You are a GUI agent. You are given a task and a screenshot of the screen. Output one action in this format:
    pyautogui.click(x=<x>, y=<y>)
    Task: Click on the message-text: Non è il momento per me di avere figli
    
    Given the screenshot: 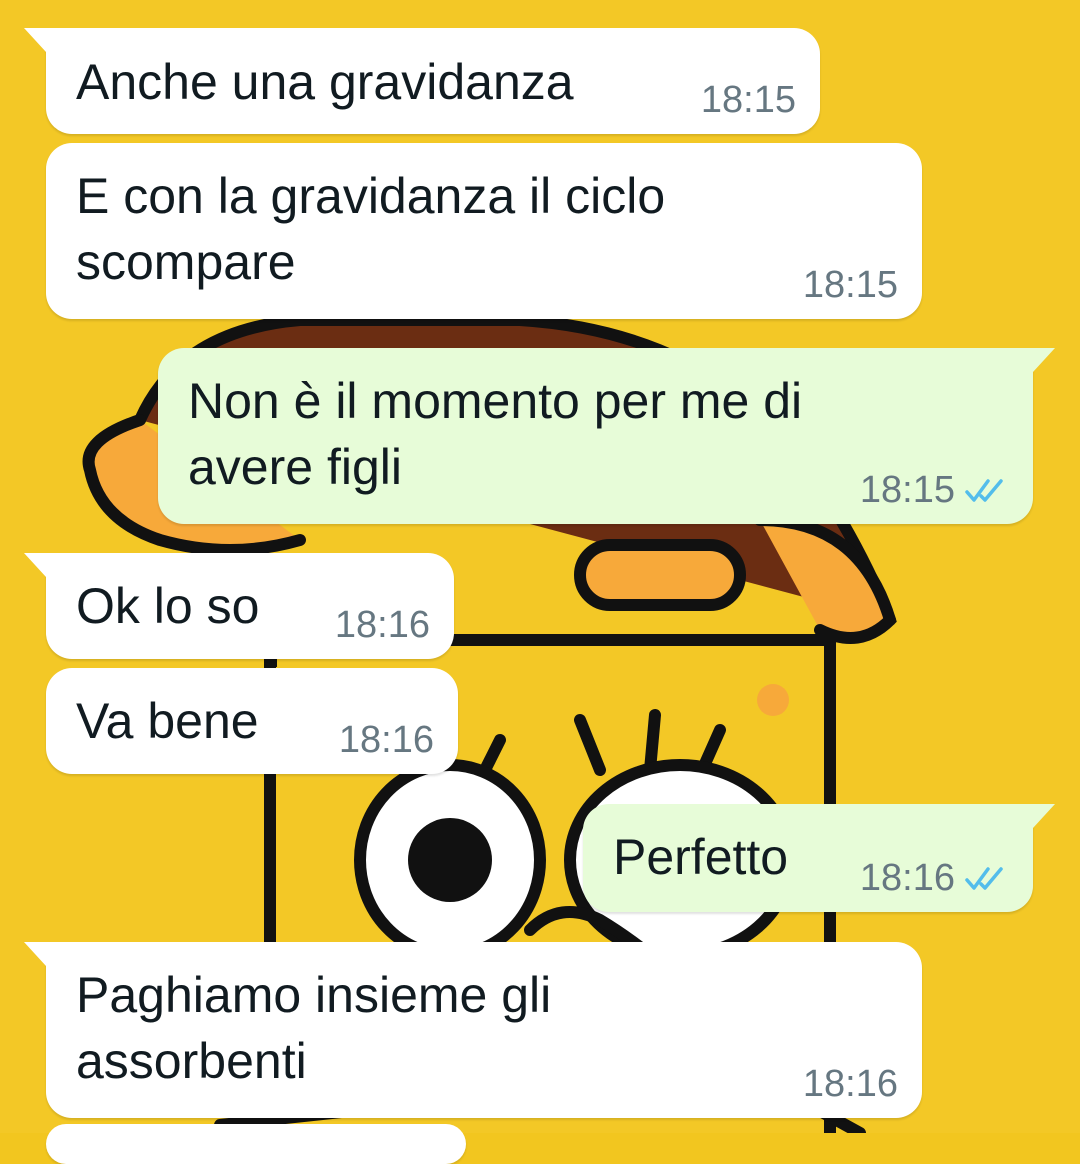 What is the action you would take?
    pyautogui.click(x=495, y=434)
    